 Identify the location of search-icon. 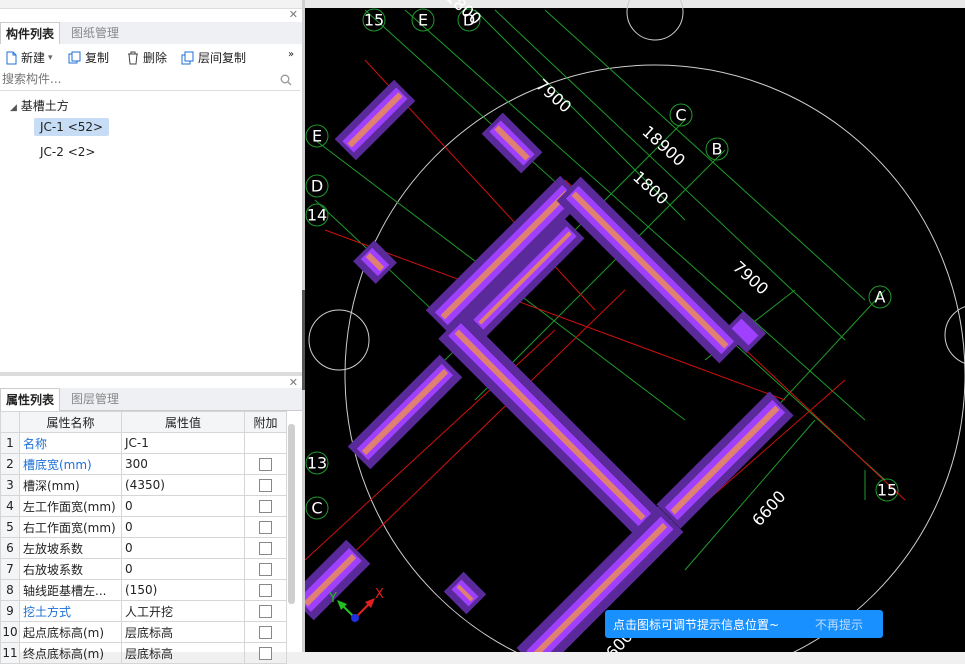
(286, 80).